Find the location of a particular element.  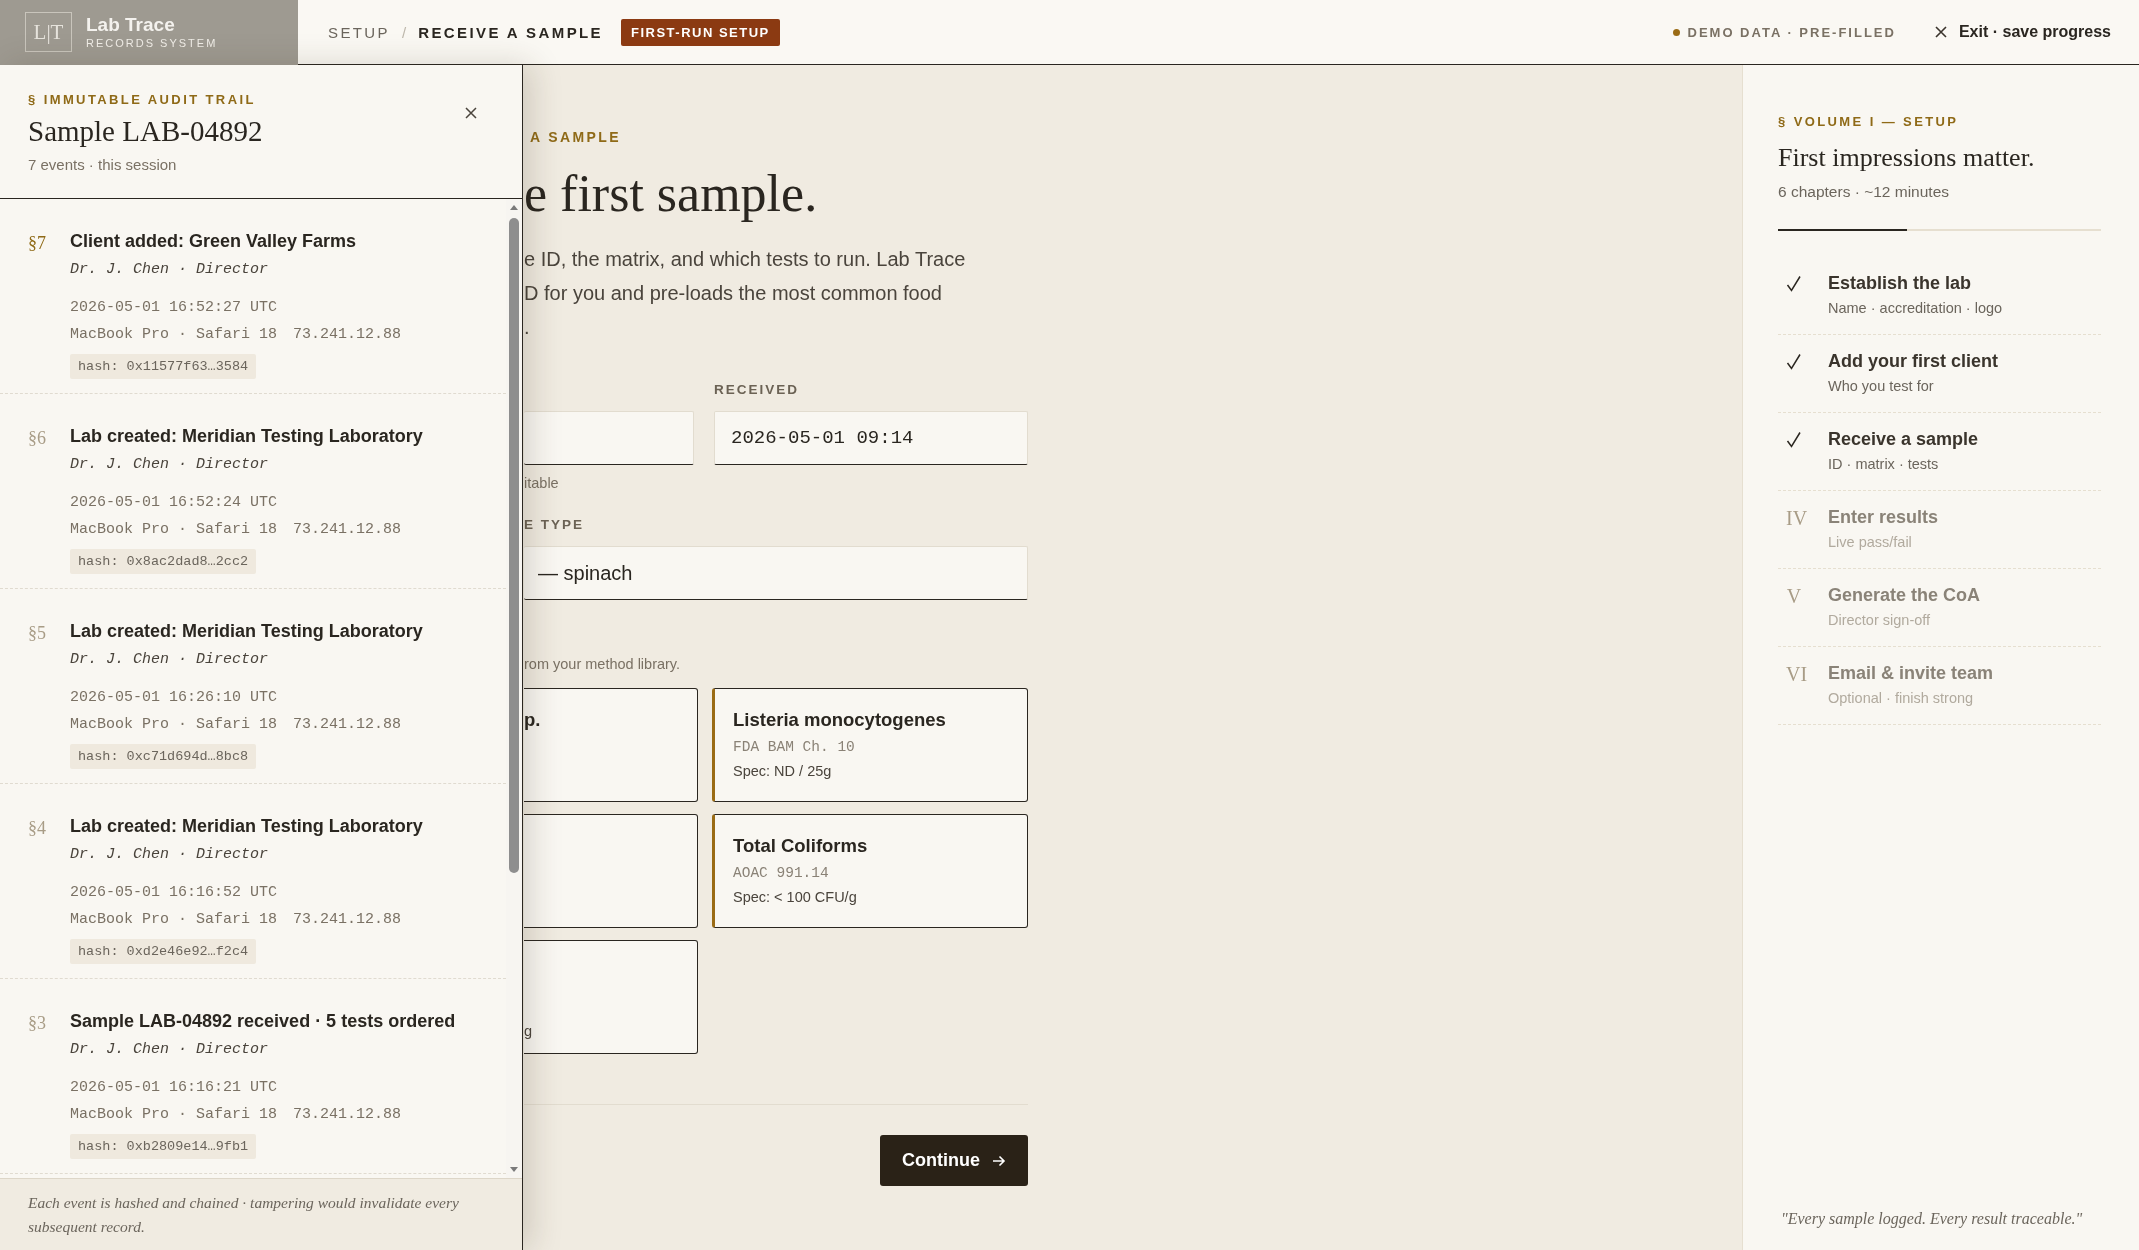

continue-button: Continue is located at coordinates (954, 1161).